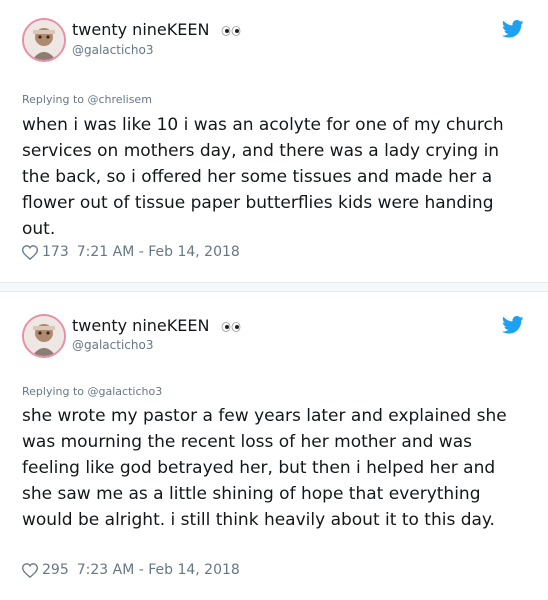 This screenshot has height=600, width=548. I want to click on replying-to: Replying to @galacticho3, so click(92, 391).